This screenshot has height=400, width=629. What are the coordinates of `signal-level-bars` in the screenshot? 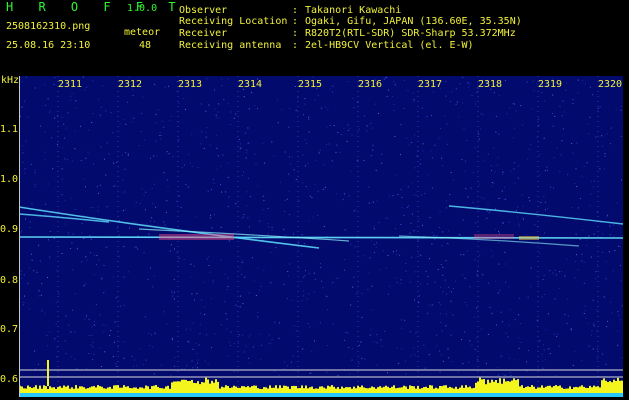 It's located at (321, 385).